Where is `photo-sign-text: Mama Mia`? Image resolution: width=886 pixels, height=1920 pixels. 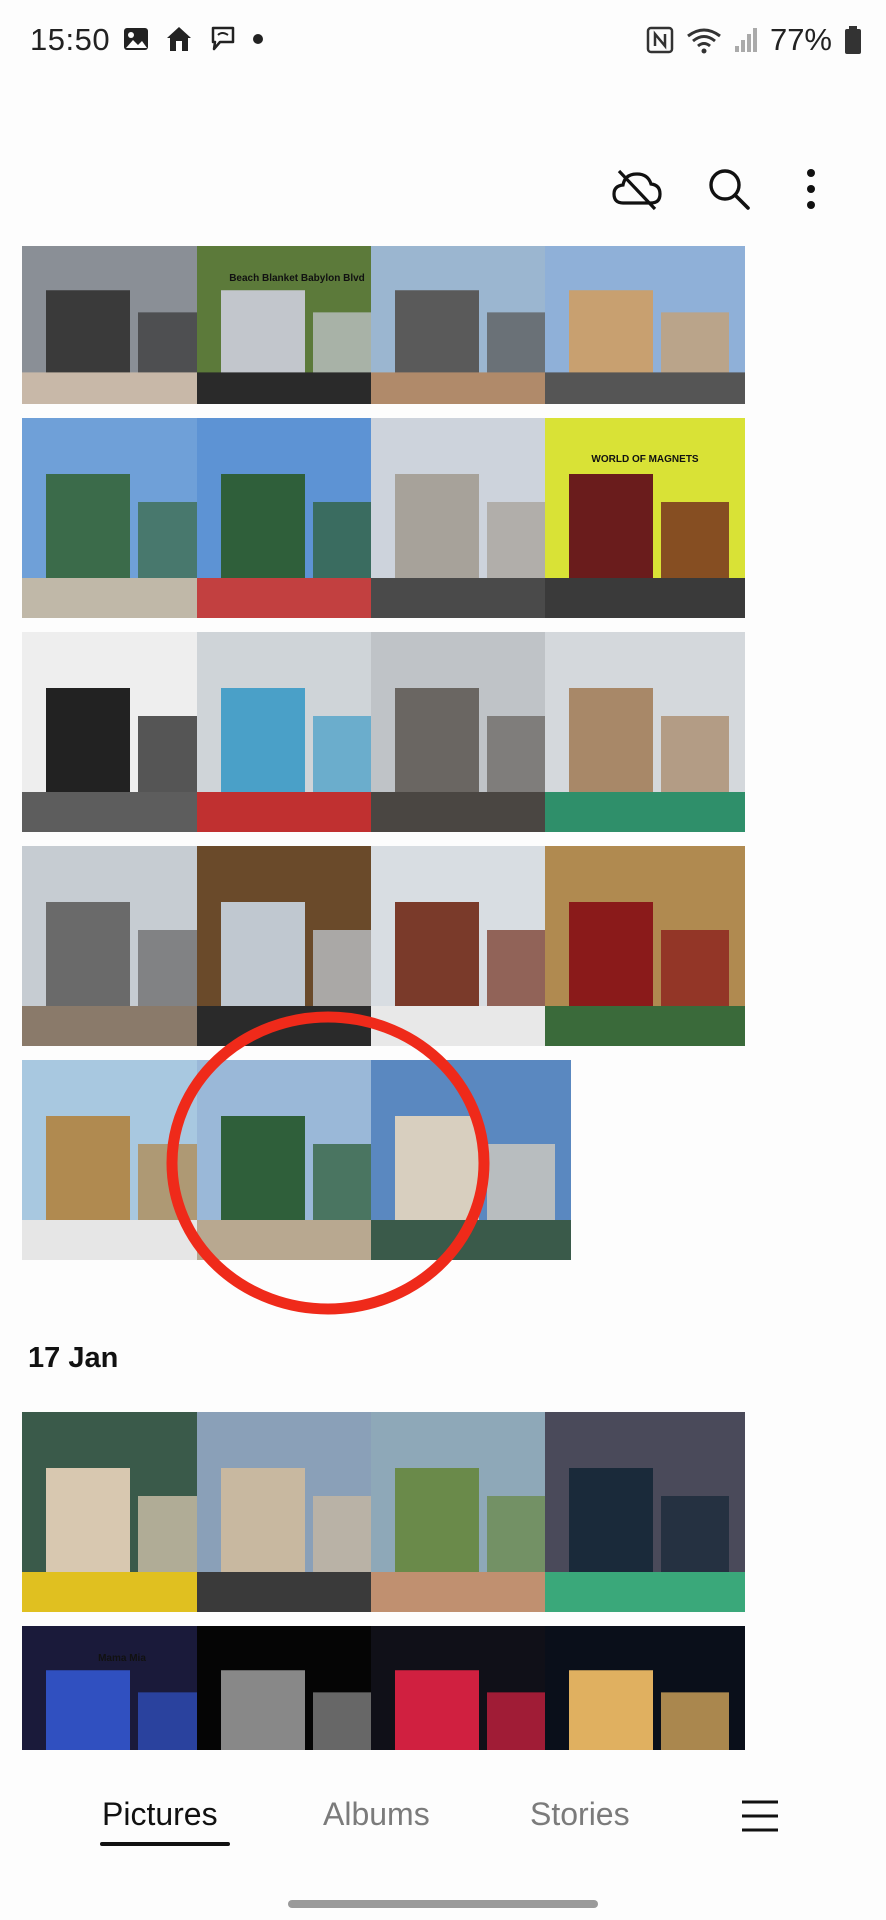 photo-sign-text: Mama Mia is located at coordinates (122, 1658).